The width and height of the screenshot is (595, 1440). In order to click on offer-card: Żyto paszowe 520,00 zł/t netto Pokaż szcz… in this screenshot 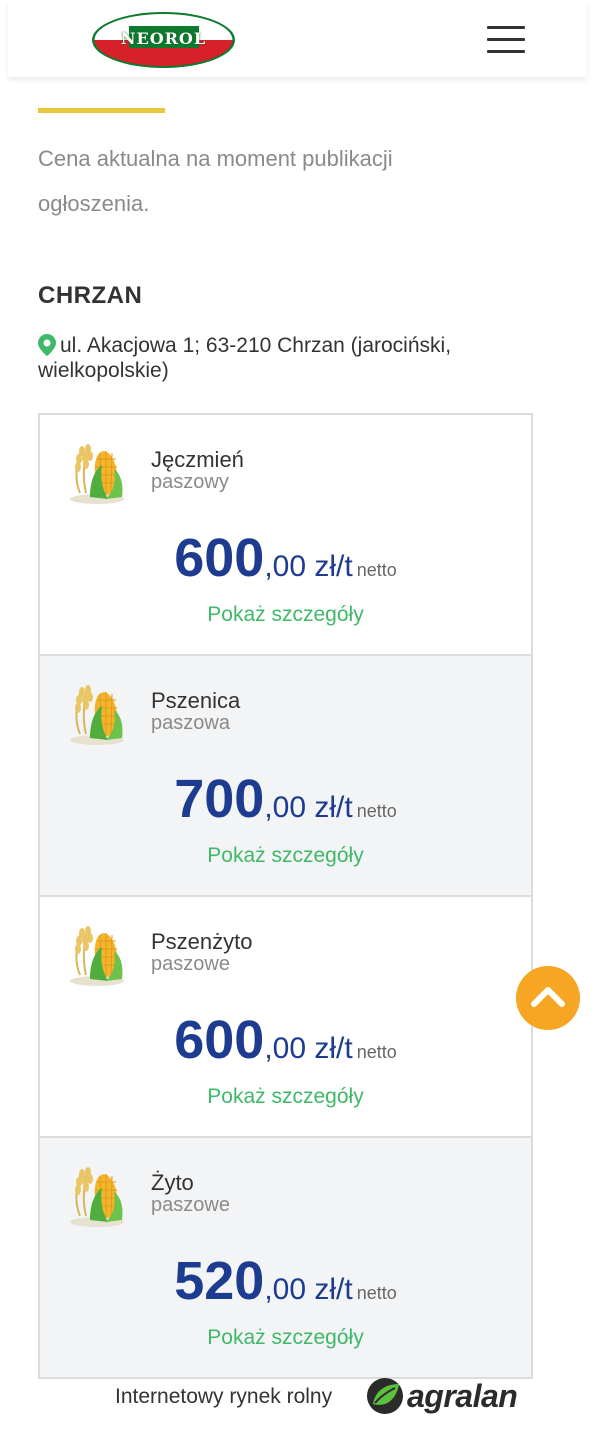, I will do `click(285, 1257)`.